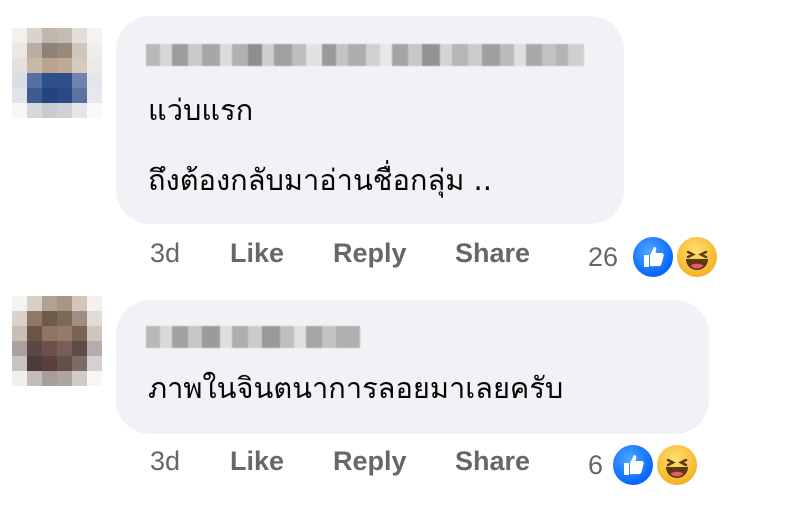 The height and width of the screenshot is (505, 800). I want to click on comment-text-line: แว่บแรก, so click(201, 110).